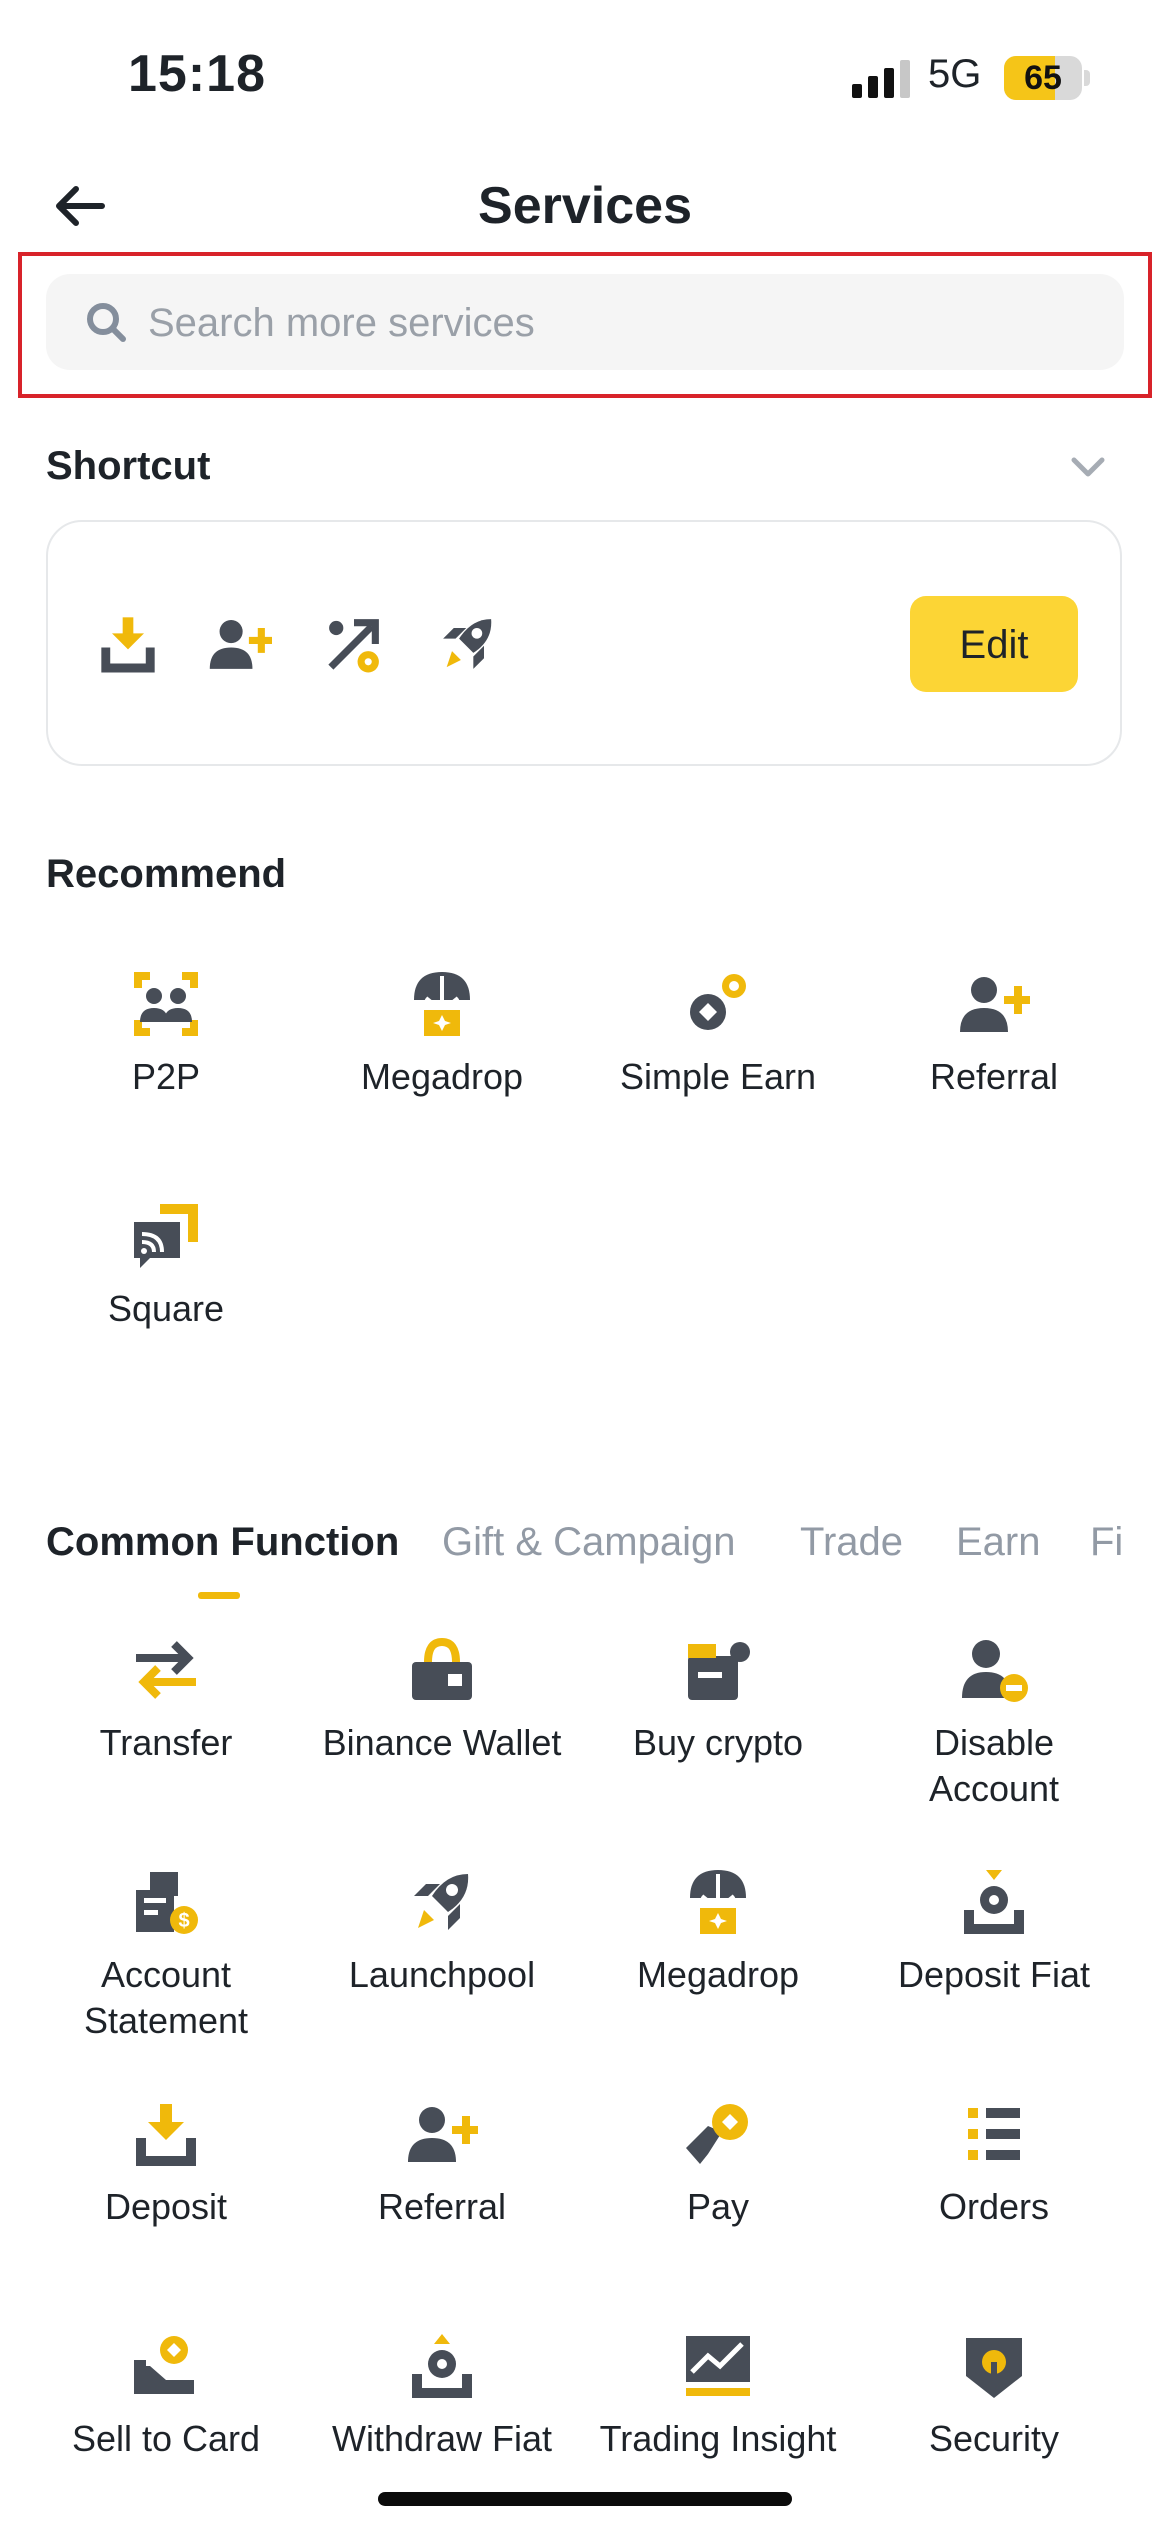  Describe the element at coordinates (994, 1902) in the screenshot. I see `deposit-fiat-icon` at that location.